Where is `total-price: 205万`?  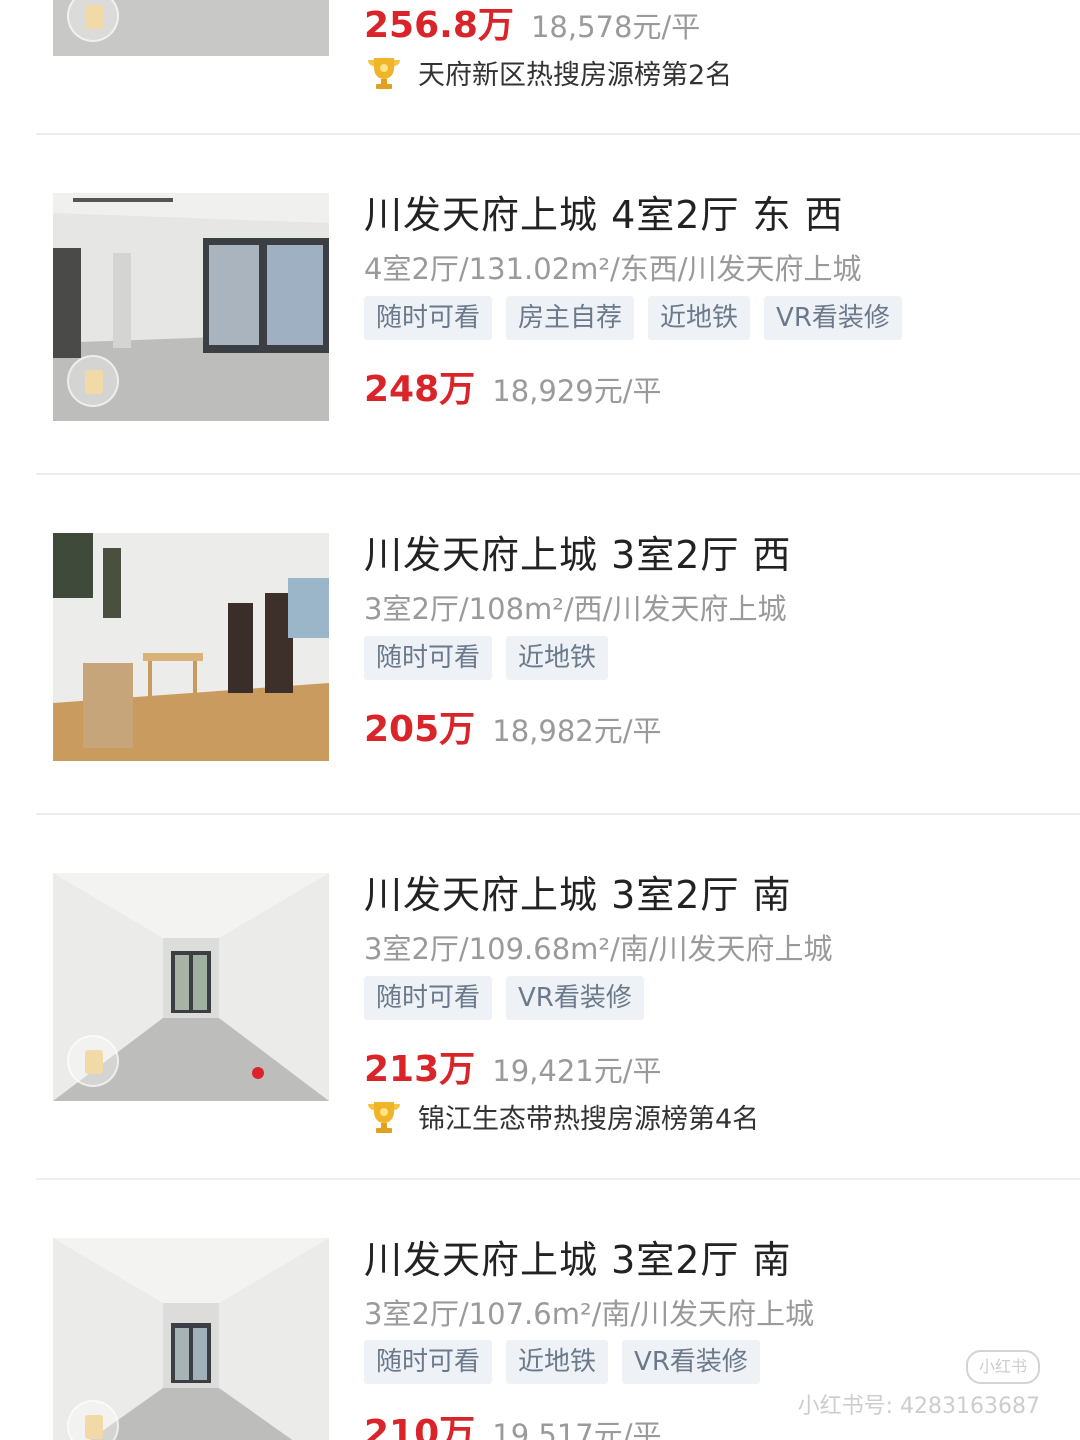 total-price: 205万 is located at coordinates (420, 729).